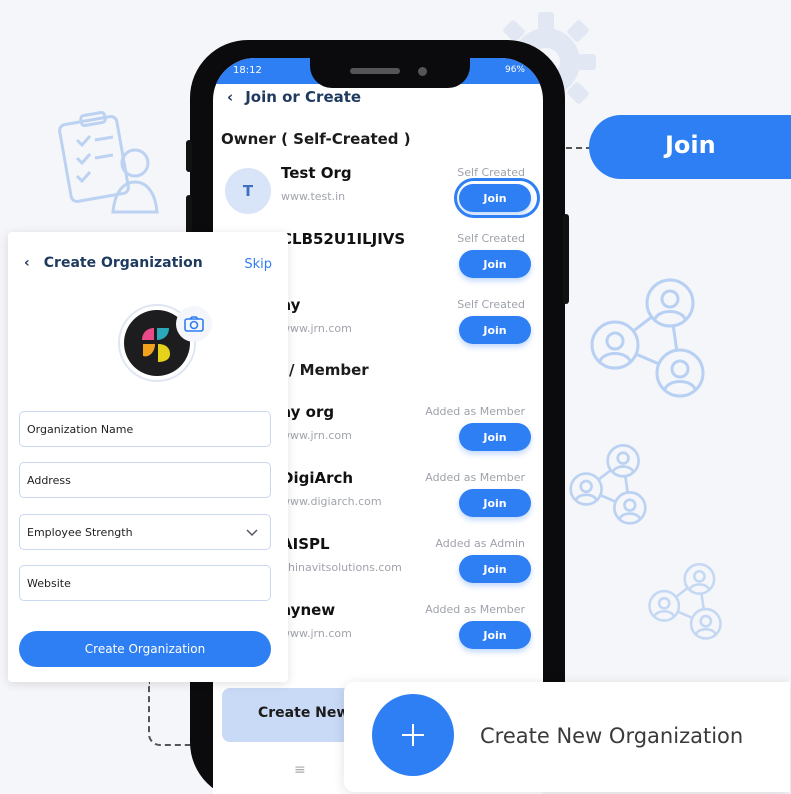 This screenshot has height=794, width=791. What do you see at coordinates (690, 147) in the screenshot?
I see `join-callout: Join` at bounding box center [690, 147].